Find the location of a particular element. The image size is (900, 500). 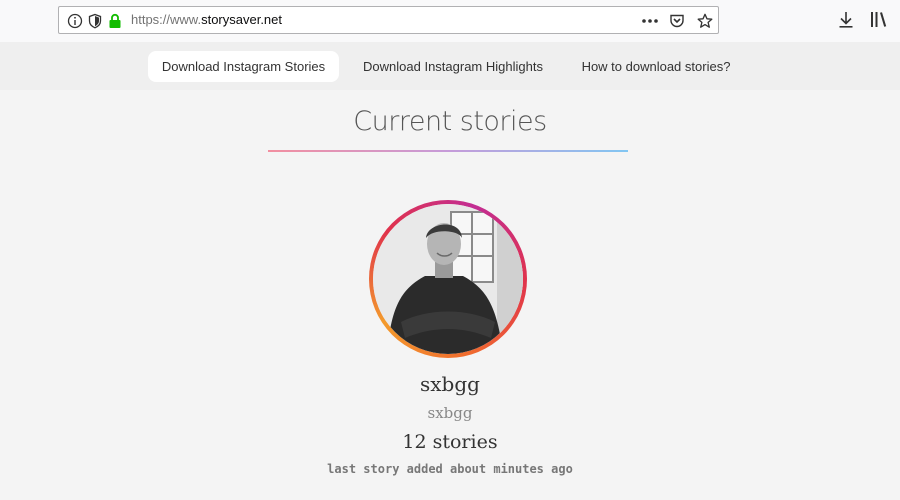

address-bar: https://www.storysaver.net is located at coordinates (388, 20).